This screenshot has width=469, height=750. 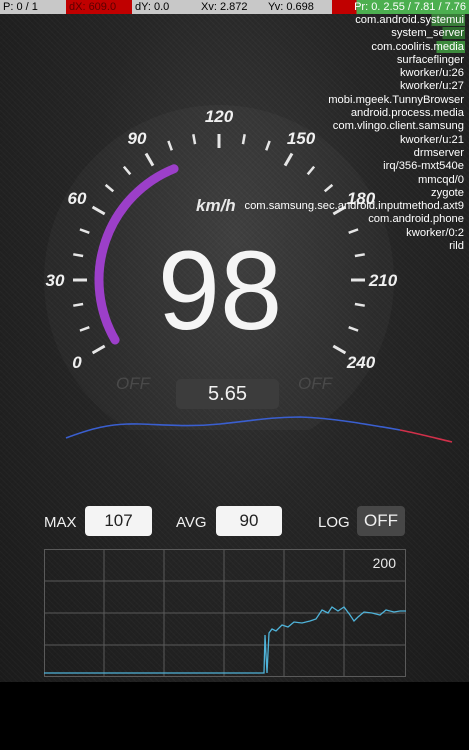 I want to click on process-item: kworker/u:27, so click(x=431, y=86).